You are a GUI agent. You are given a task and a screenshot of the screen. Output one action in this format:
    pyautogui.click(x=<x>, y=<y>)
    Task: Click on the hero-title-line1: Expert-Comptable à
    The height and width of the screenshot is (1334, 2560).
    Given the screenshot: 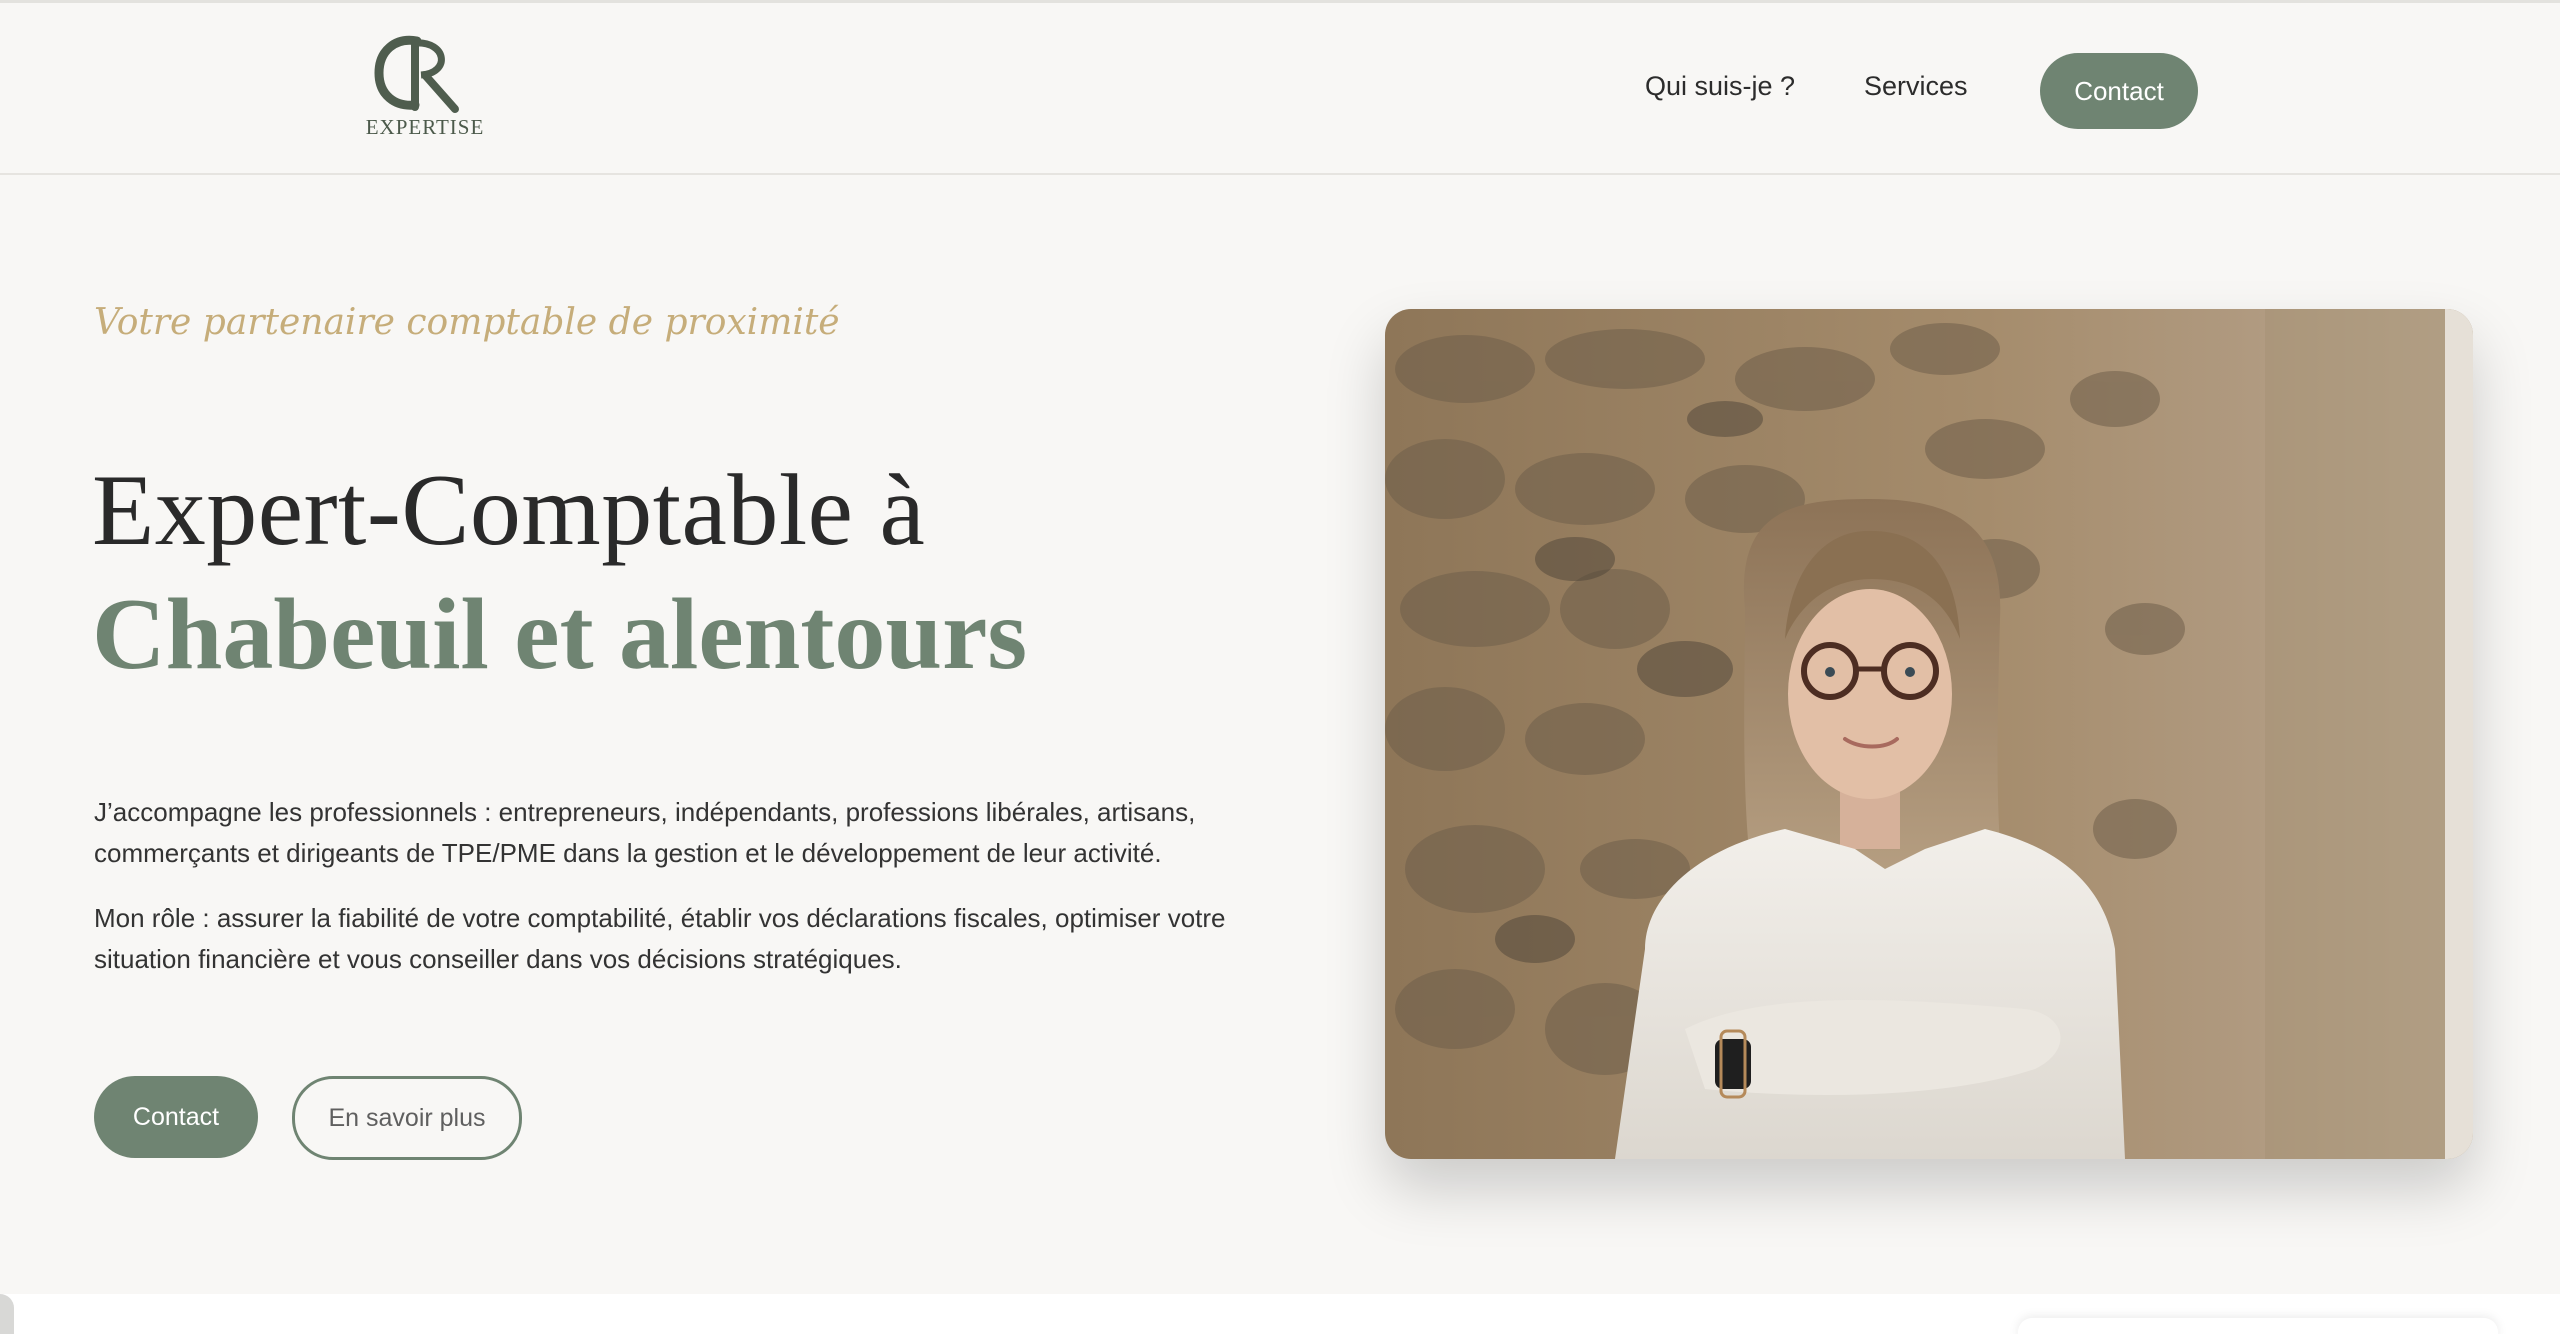 What is the action you would take?
    pyautogui.click(x=509, y=510)
    